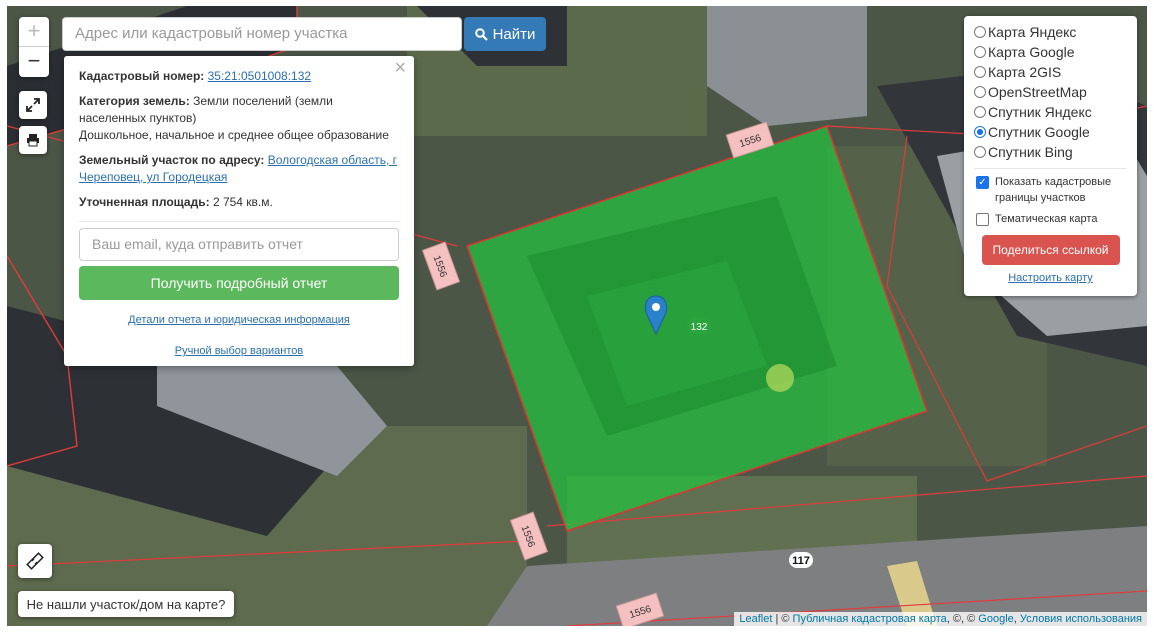 This screenshot has height=632, width=1154. What do you see at coordinates (134, 101) in the screenshot?
I see `land-category-label: Категория земель:` at bounding box center [134, 101].